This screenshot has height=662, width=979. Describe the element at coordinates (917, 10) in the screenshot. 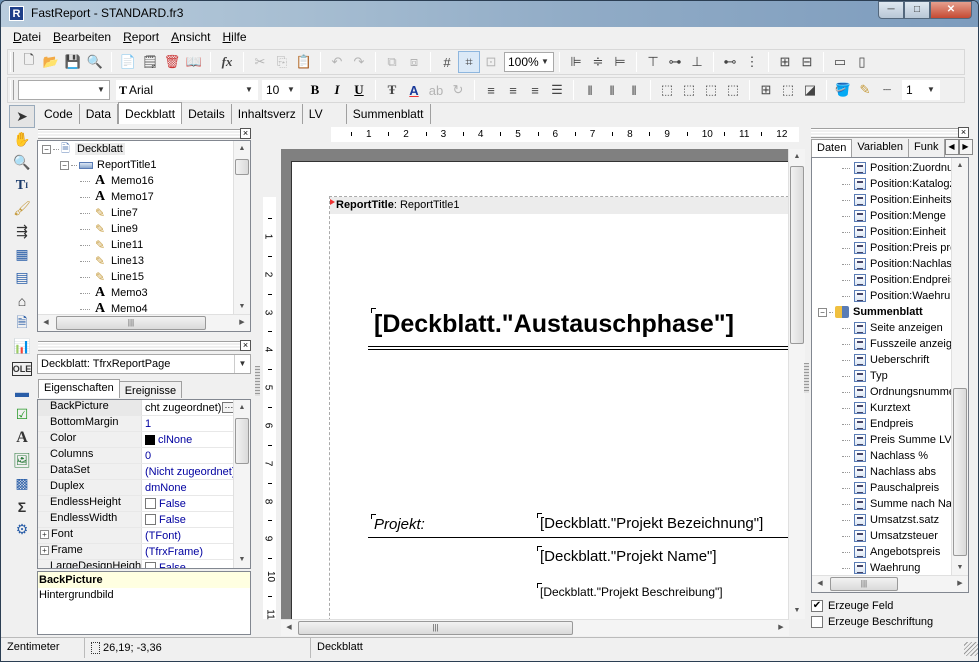

I see `maximize-button: □` at that location.